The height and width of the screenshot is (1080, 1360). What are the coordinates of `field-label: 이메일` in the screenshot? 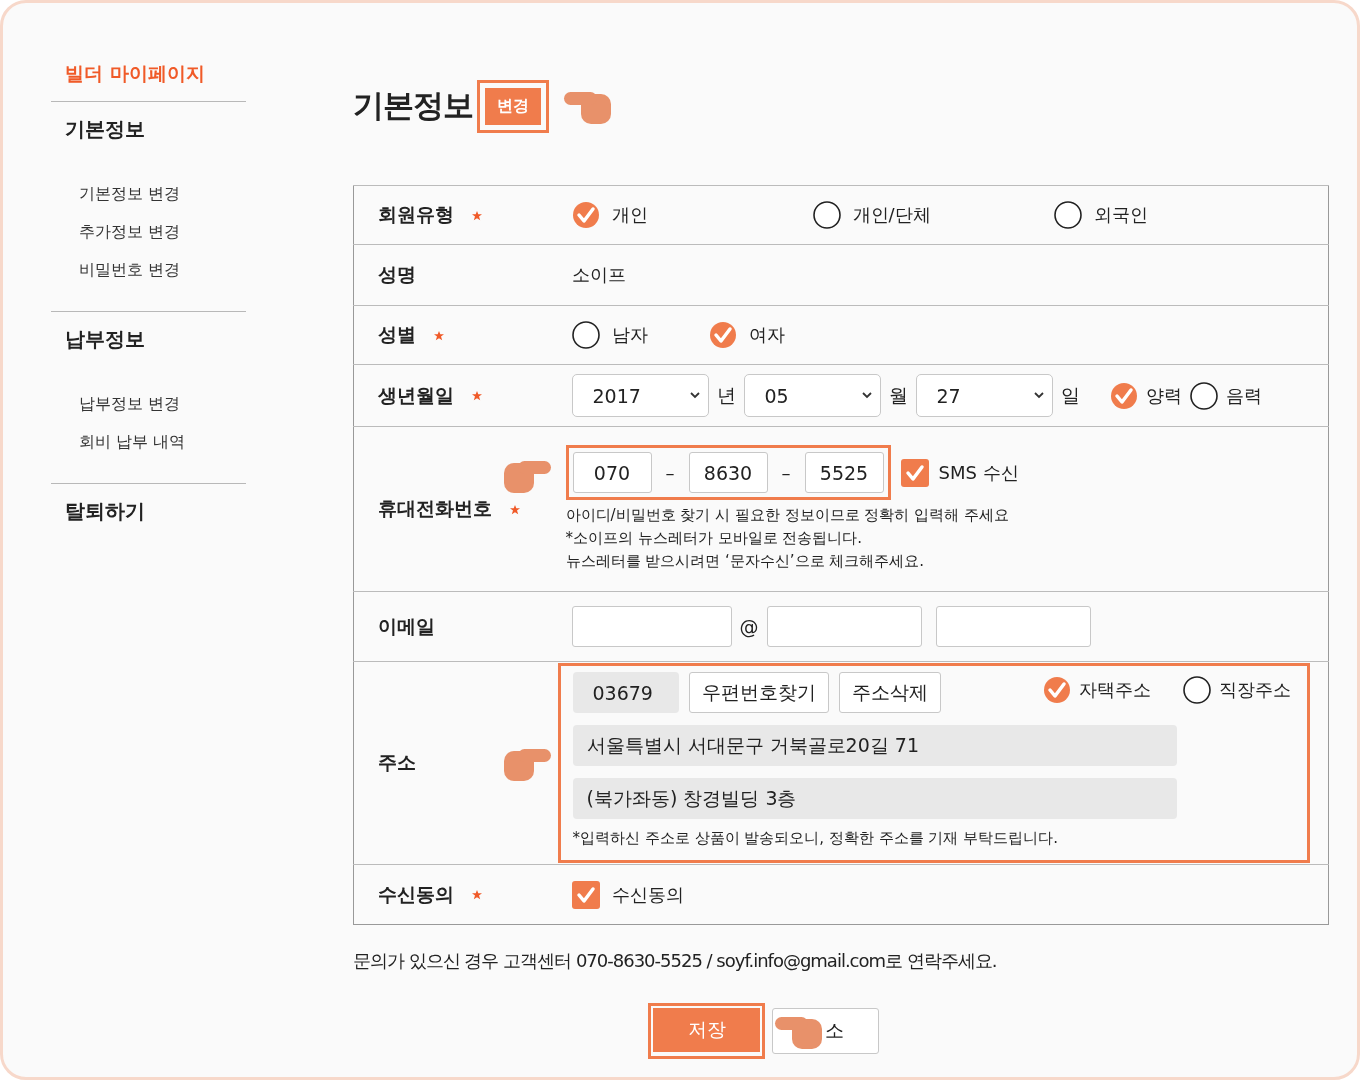 It's located at (406, 625).